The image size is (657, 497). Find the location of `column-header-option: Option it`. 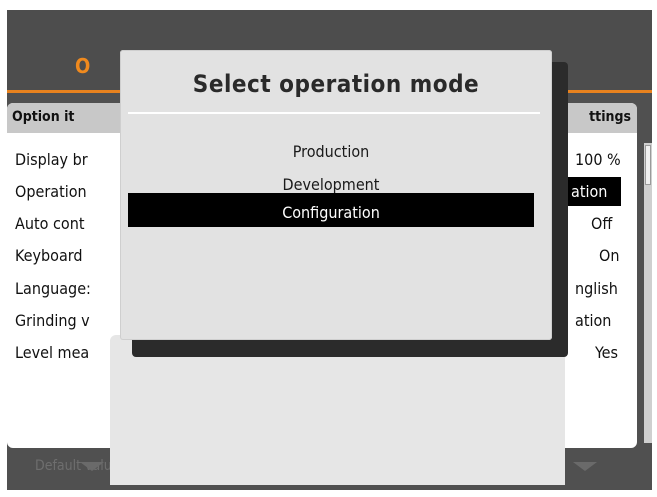

column-header-option: Option it is located at coordinates (43, 117).